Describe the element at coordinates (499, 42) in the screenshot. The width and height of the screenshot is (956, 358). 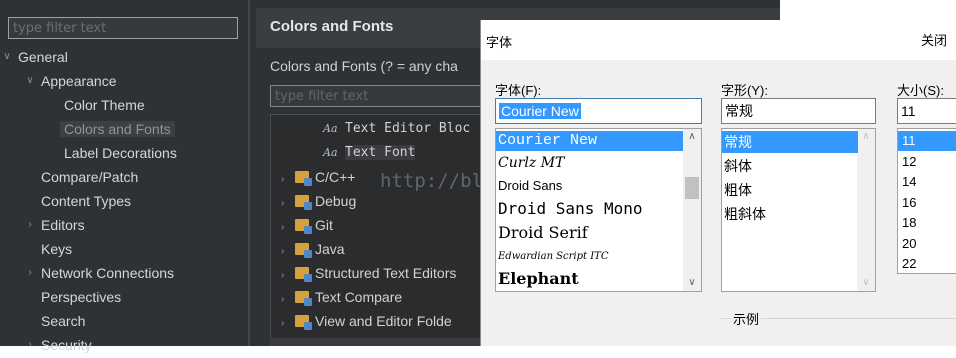
I see `dialog-title: 字体` at that location.